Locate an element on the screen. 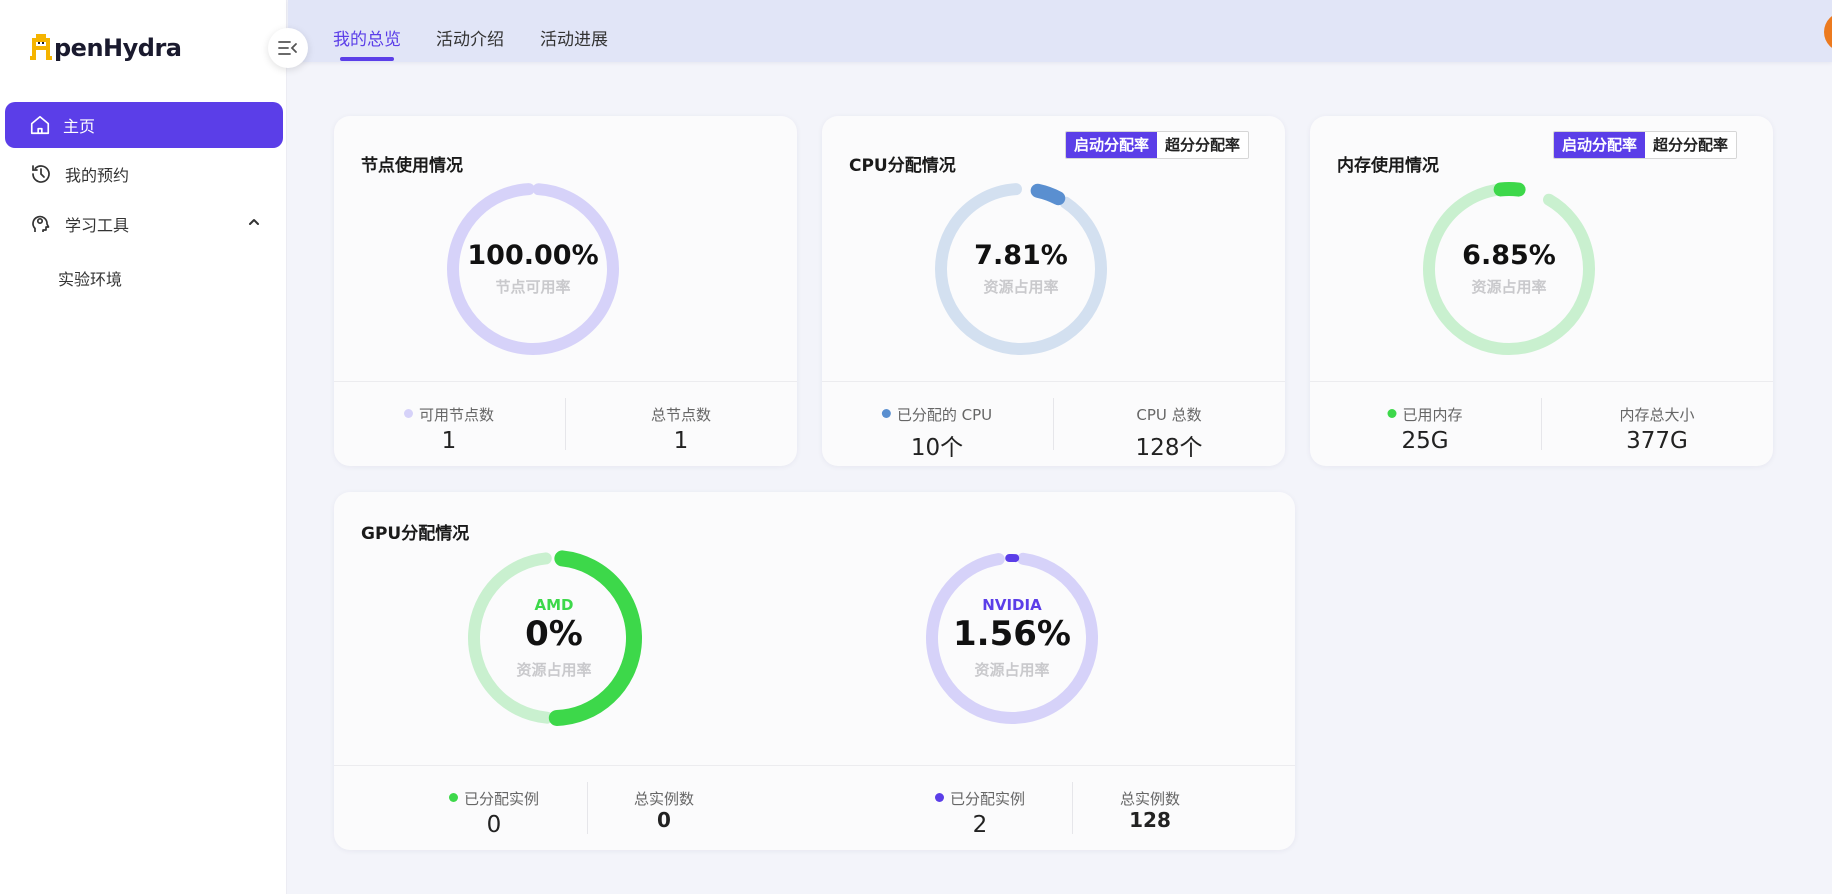 The image size is (1832, 894). stat-value-allocated-cpu: 10个 is located at coordinates (937, 448).